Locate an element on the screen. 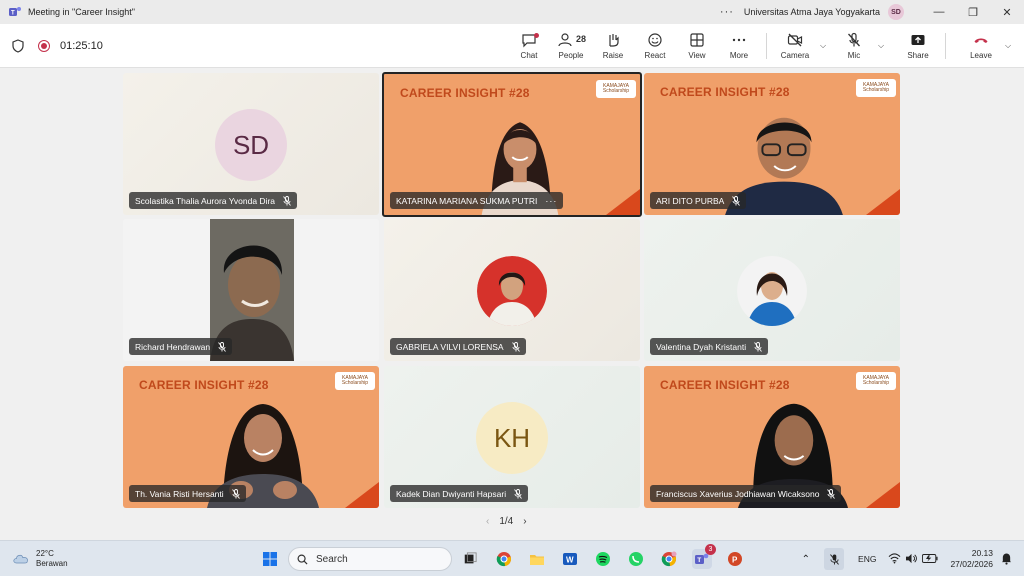  chat-label: Chat is located at coordinates (529, 55).